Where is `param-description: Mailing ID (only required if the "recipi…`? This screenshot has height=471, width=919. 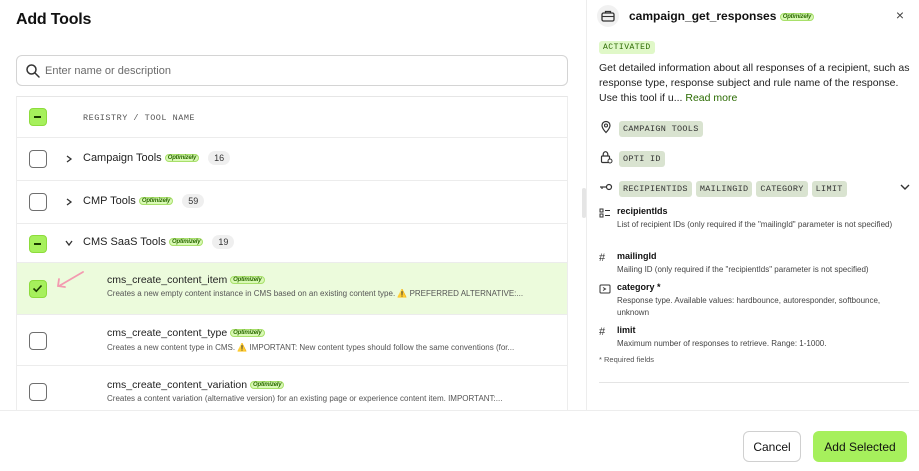 param-description: Mailing ID (only required if the "recipi… is located at coordinates (743, 269).